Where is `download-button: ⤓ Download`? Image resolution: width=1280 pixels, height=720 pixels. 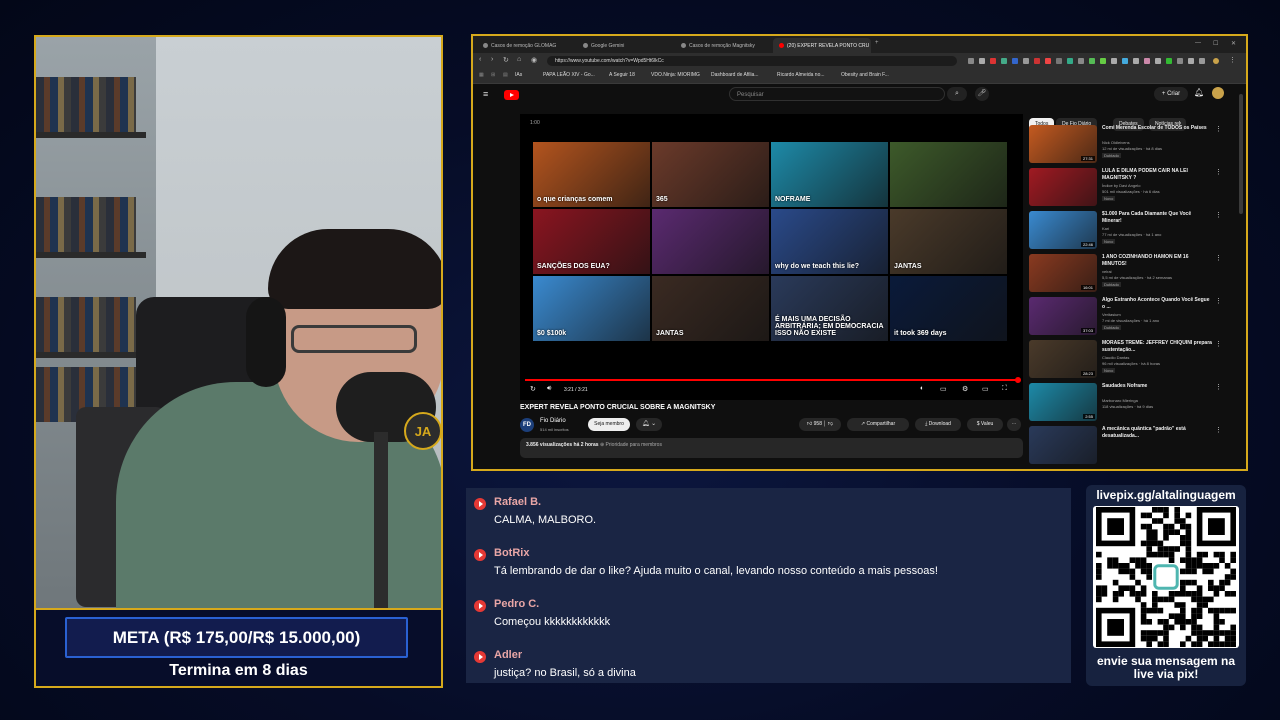
download-button: ⤓ Download is located at coordinates (938, 424).